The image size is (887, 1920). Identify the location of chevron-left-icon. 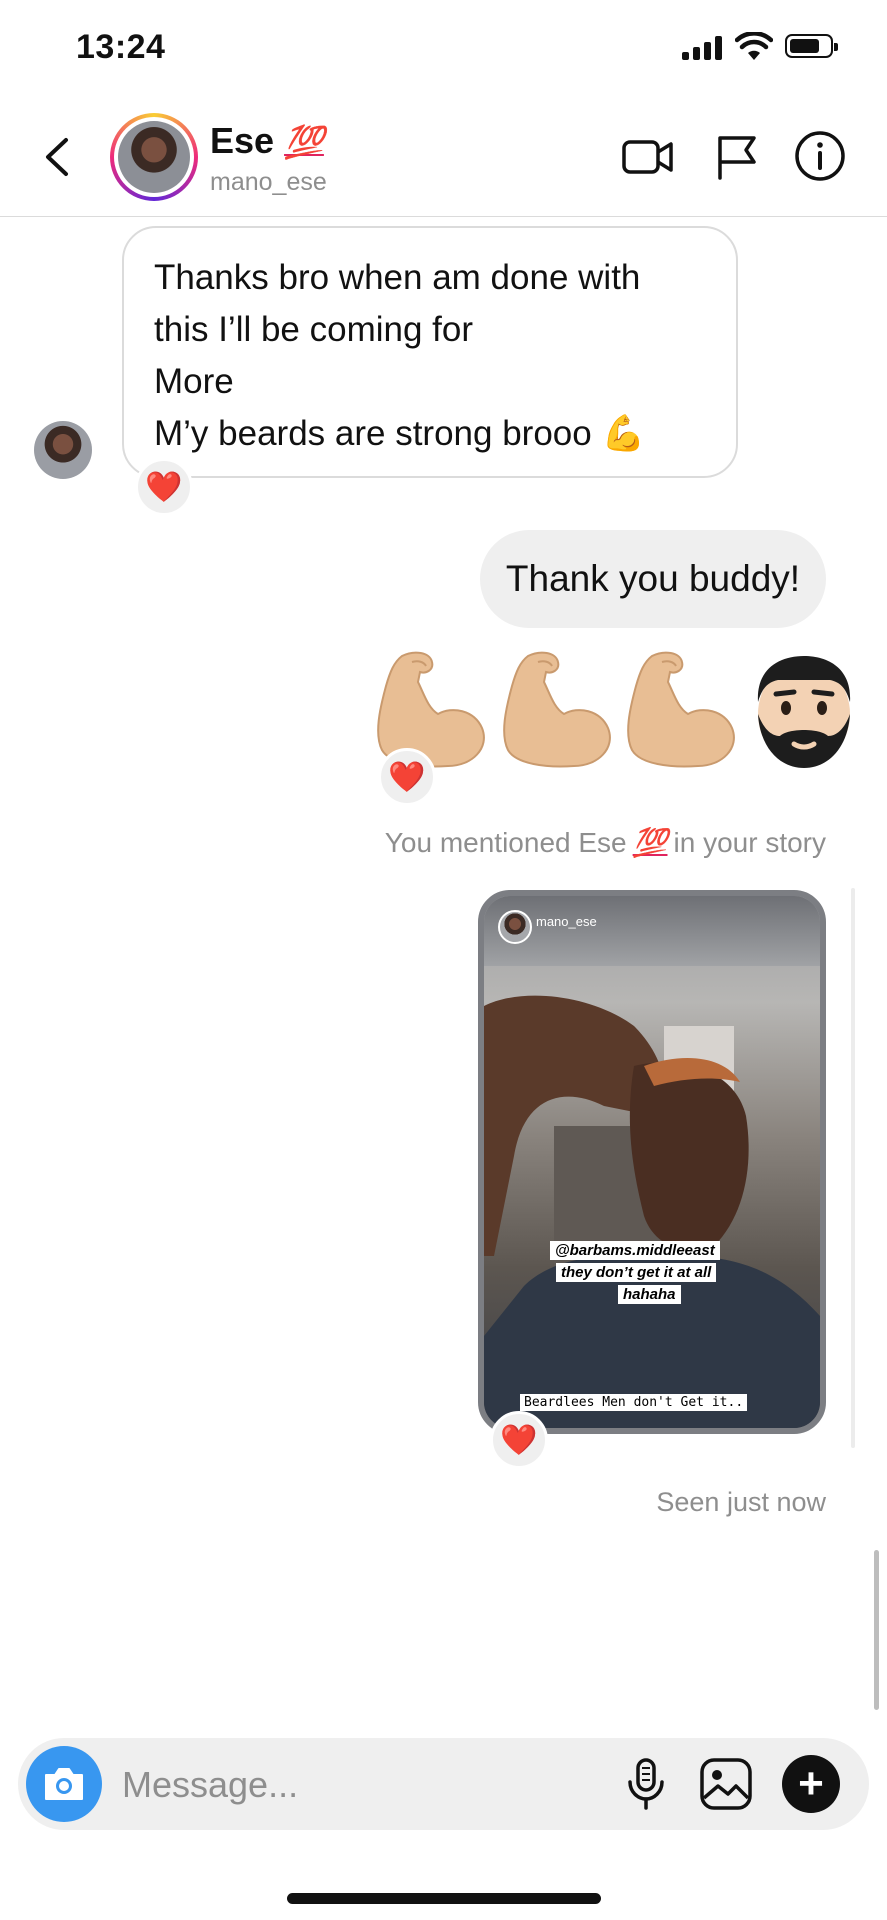
(58, 157).